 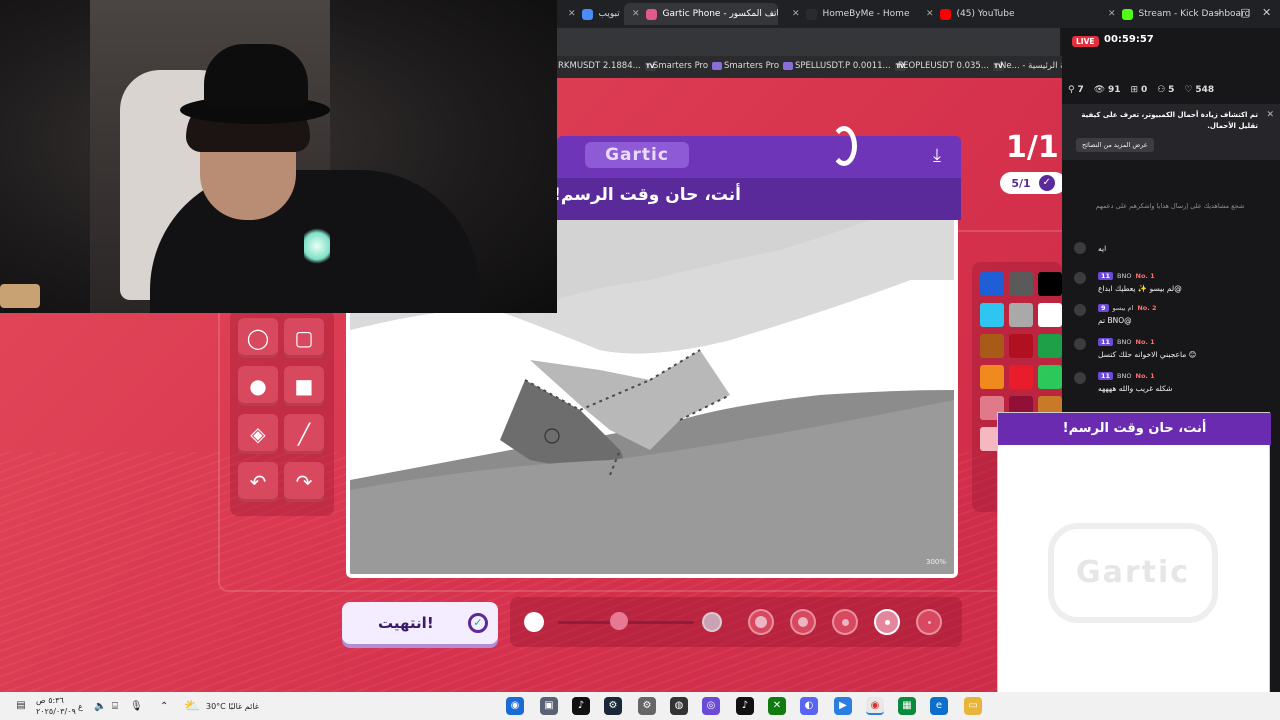 What do you see at coordinates (258, 338) in the screenshot?
I see `circle-outline-tool: ◯` at bounding box center [258, 338].